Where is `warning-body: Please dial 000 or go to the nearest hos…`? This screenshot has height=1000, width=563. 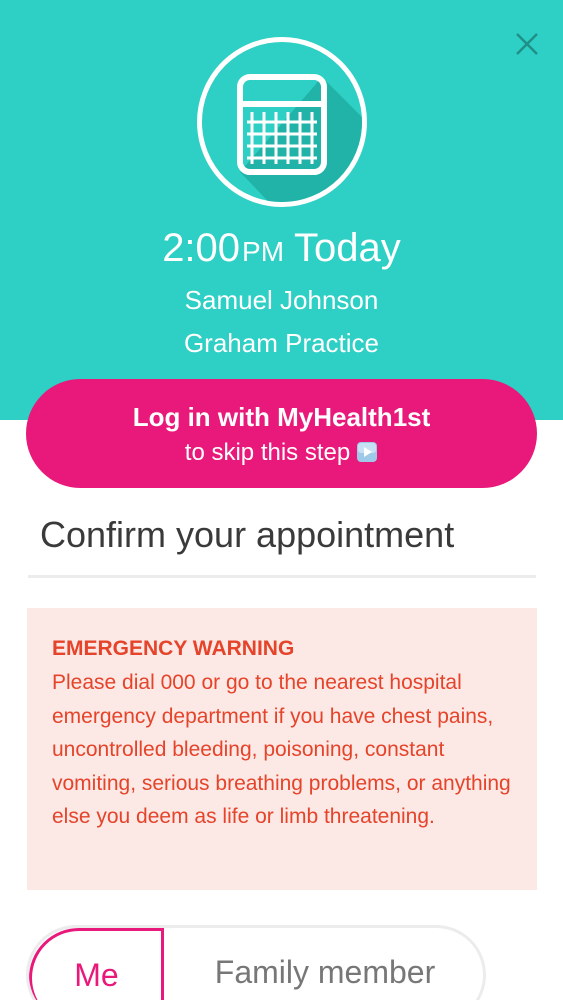 warning-body: Please dial 000 or go to the nearest hos… is located at coordinates (281, 749).